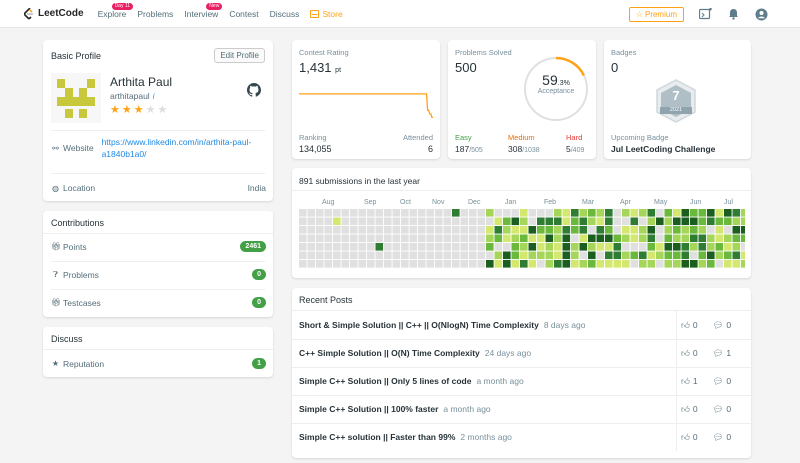 This screenshot has width=800, height=463. I want to click on premium-label: Premium, so click(660, 14).